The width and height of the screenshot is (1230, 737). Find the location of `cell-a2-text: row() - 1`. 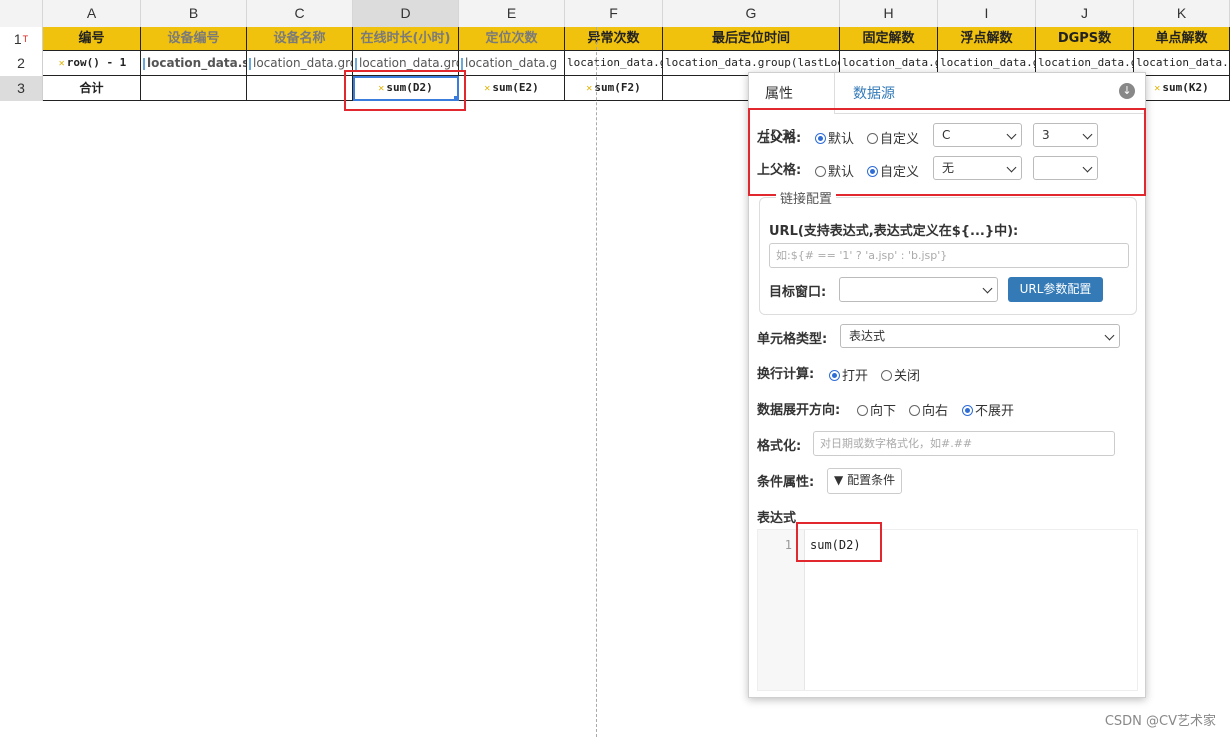

cell-a2-text: row() - 1 is located at coordinates (96, 62).